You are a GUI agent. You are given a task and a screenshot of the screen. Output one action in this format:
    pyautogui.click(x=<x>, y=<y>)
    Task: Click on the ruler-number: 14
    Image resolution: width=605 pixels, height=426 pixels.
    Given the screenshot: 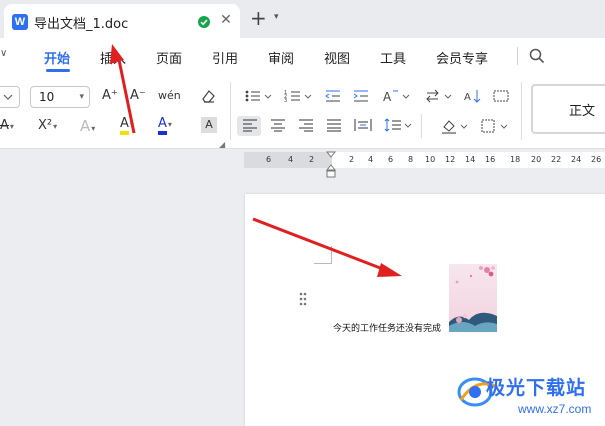 What is the action you would take?
    pyautogui.click(x=470, y=159)
    